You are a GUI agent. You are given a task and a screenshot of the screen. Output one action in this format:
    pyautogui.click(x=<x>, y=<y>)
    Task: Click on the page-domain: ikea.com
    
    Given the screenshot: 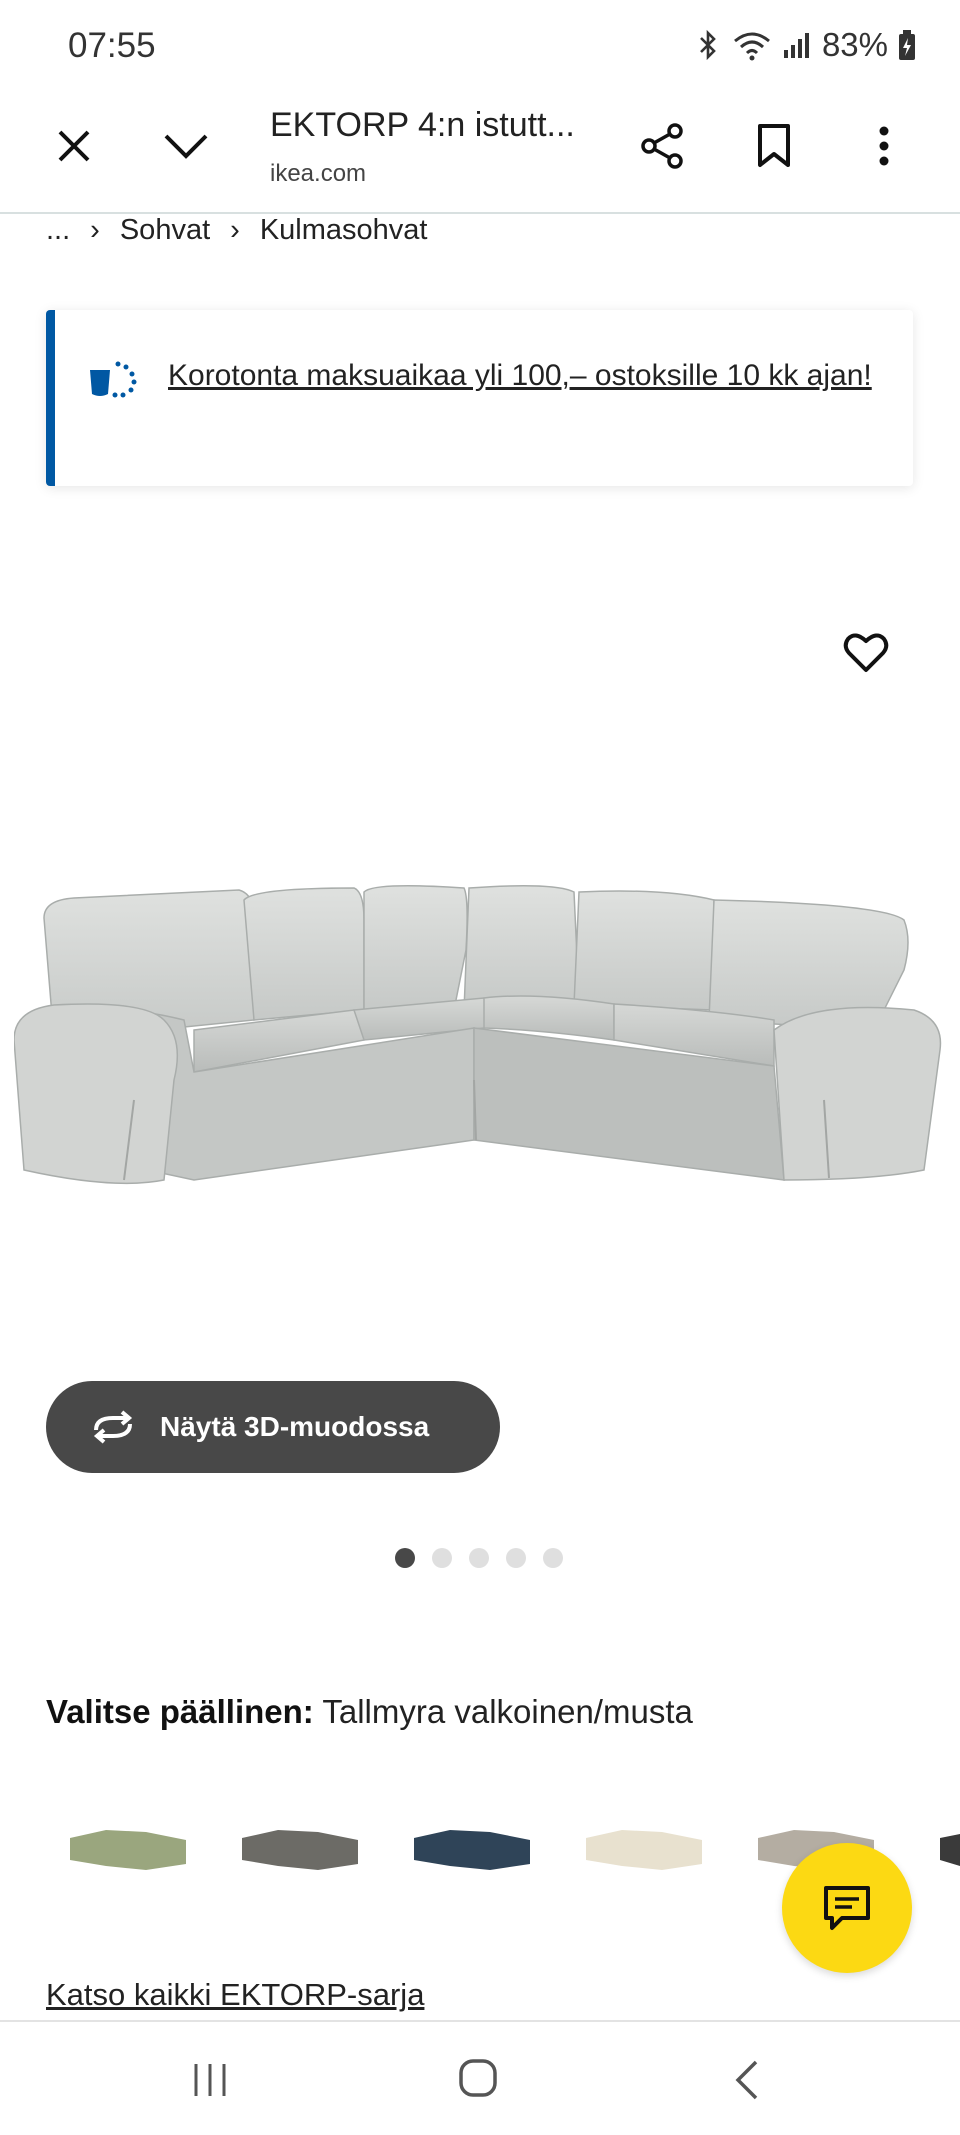 What is the action you would take?
    pyautogui.click(x=318, y=173)
    